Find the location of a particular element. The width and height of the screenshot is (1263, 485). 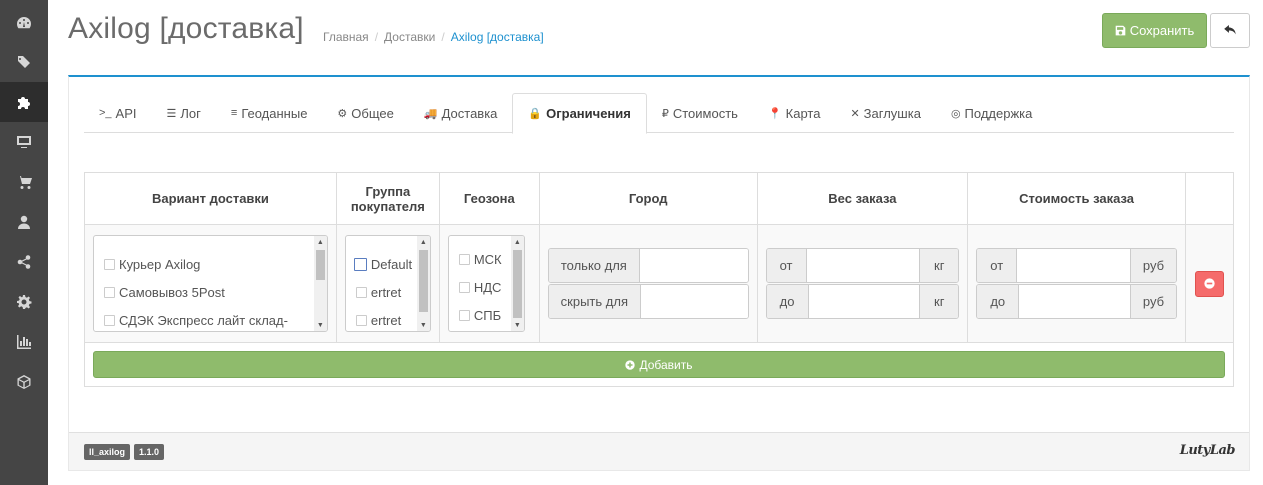

monitor-icon is located at coordinates (24, 142).